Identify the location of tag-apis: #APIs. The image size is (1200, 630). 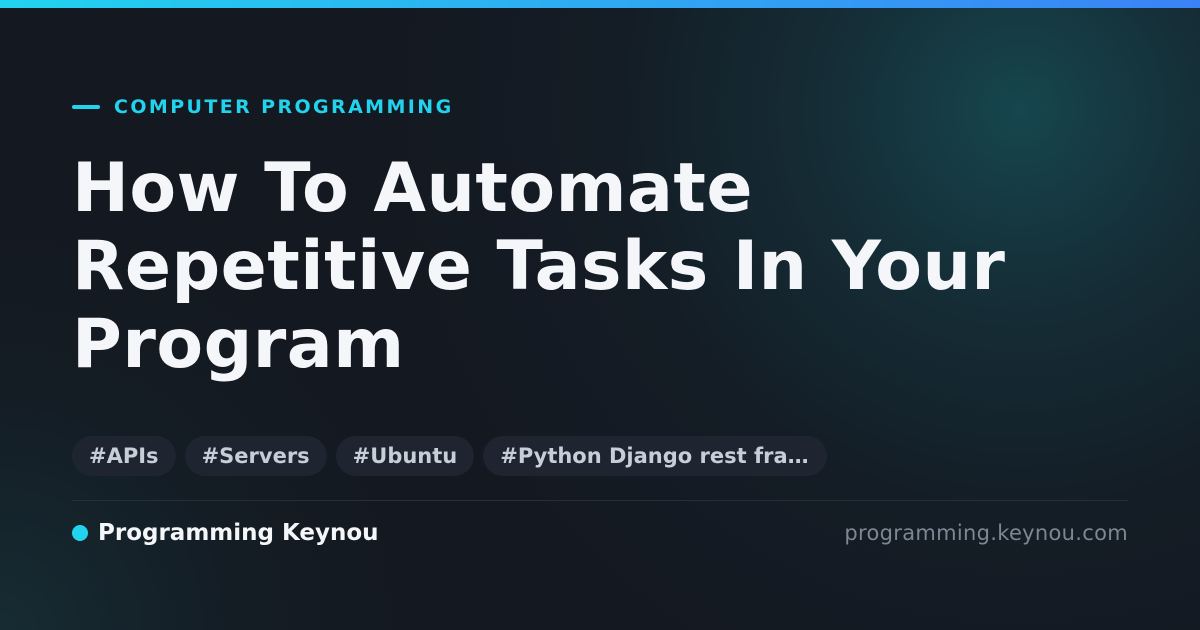
(124, 456).